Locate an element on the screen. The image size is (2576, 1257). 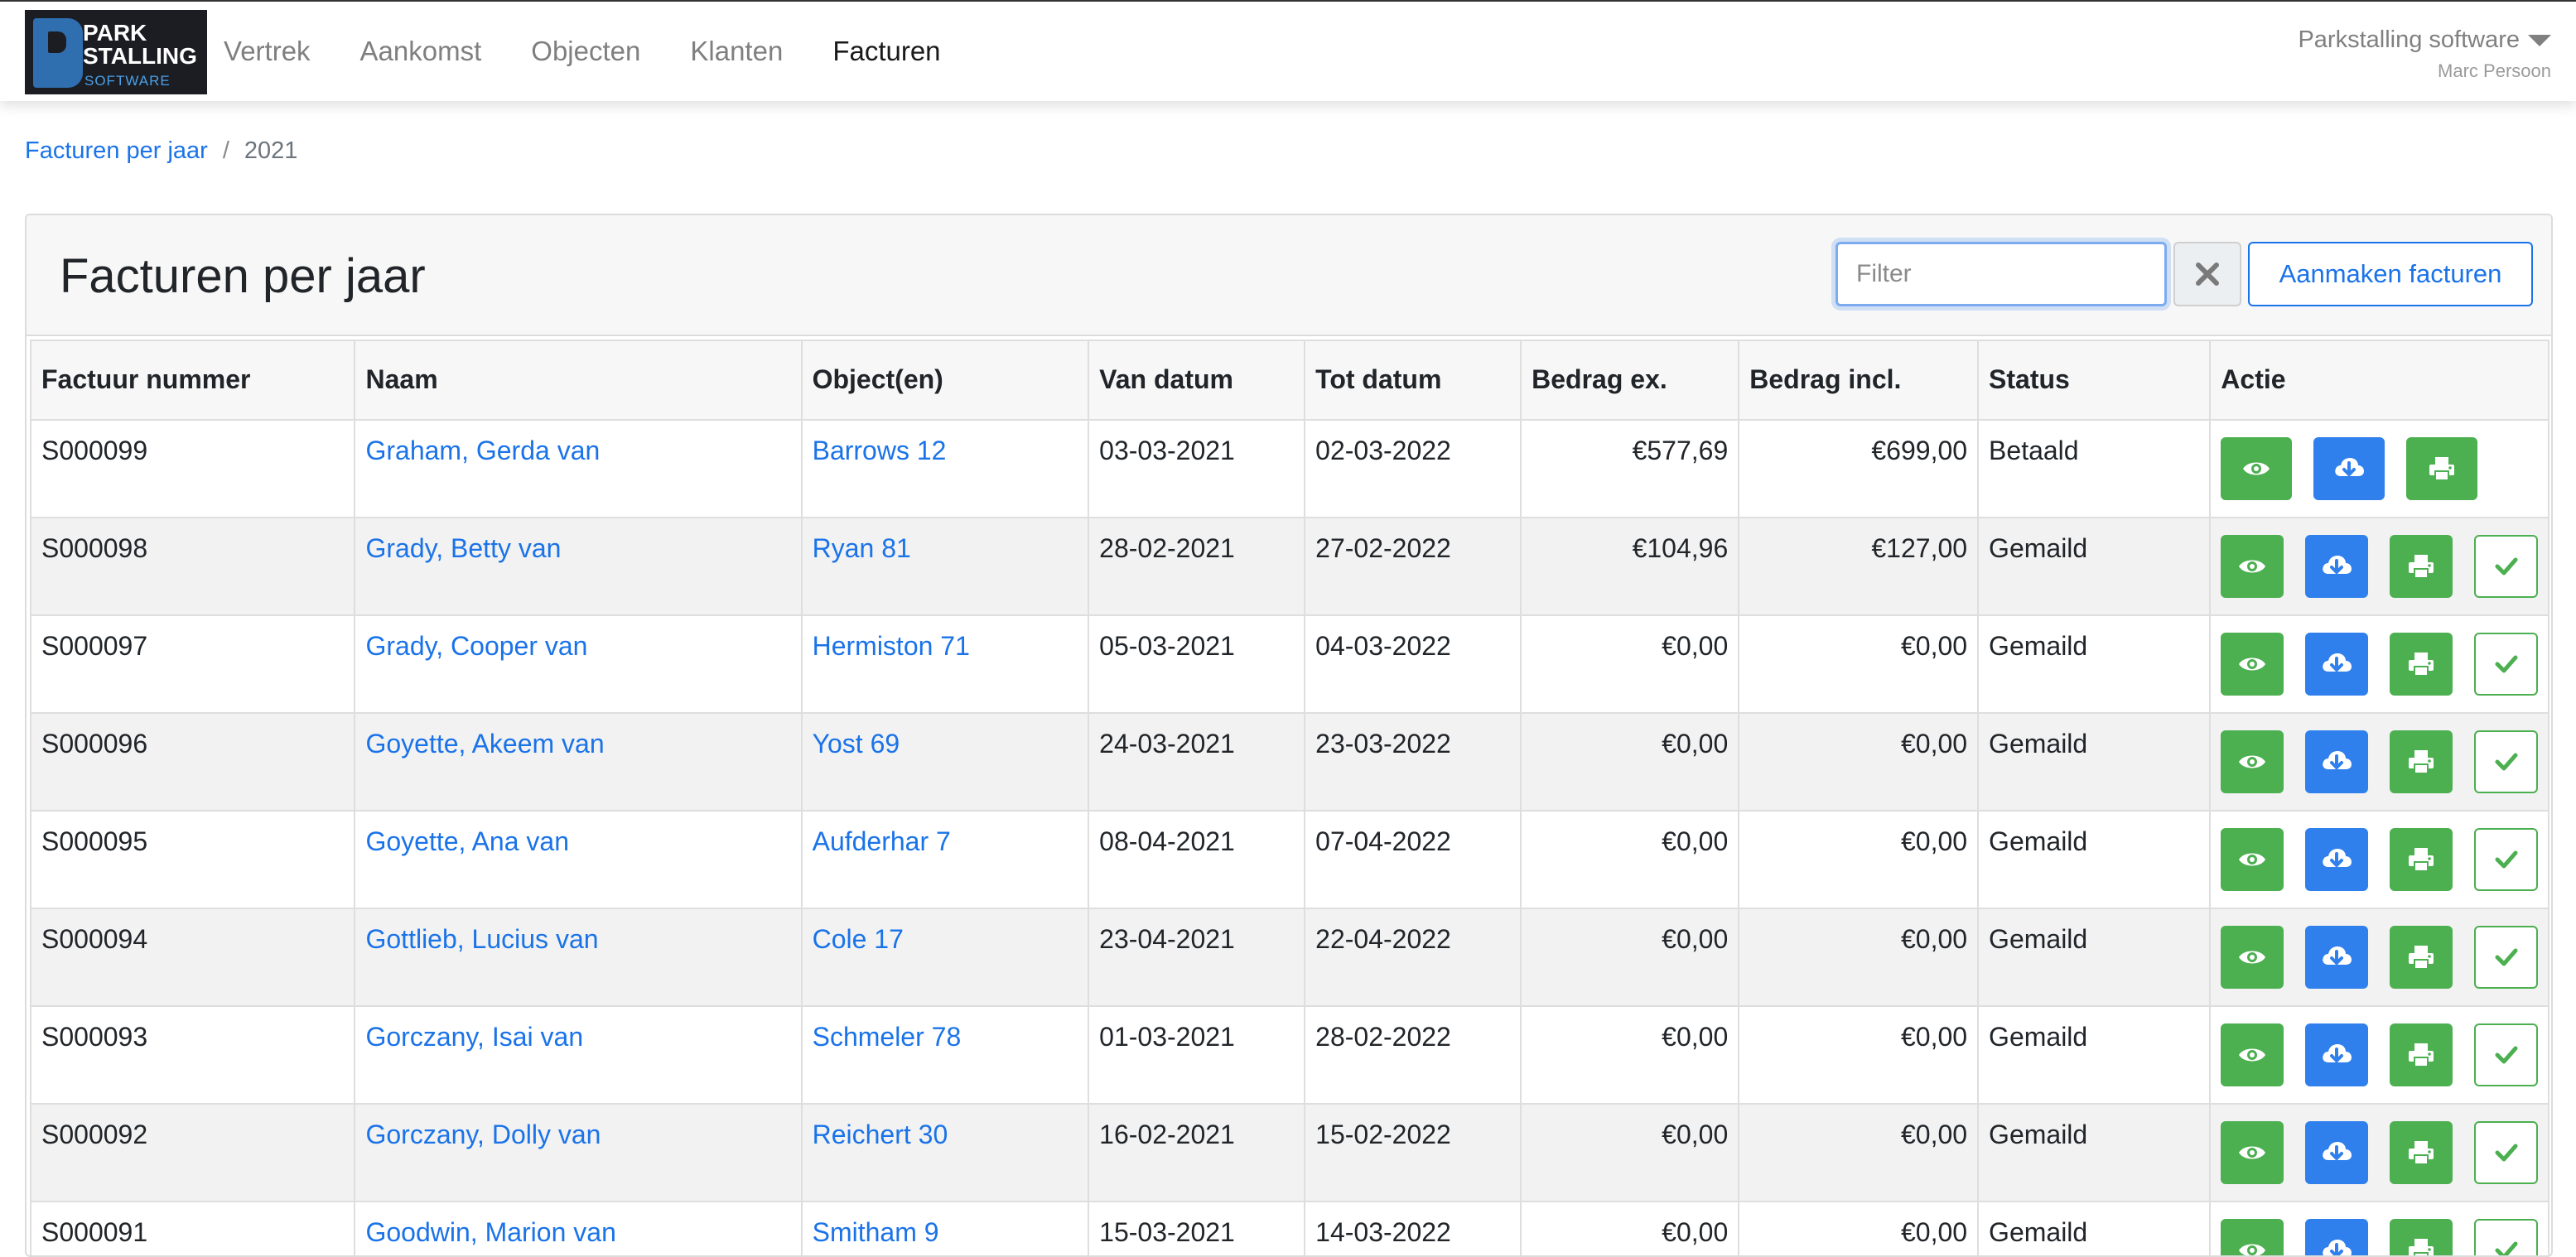
customer-name-link: Goyette, Akeem van is located at coordinates (484, 744).